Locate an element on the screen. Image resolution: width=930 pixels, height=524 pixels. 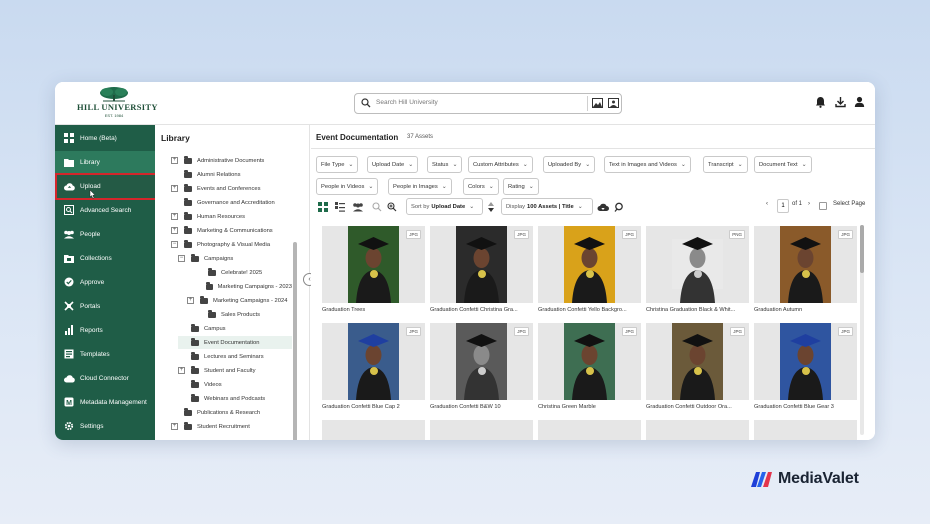
tree-node-student-recruitment: + Student Recruitment is located at coordinates (231, 426).